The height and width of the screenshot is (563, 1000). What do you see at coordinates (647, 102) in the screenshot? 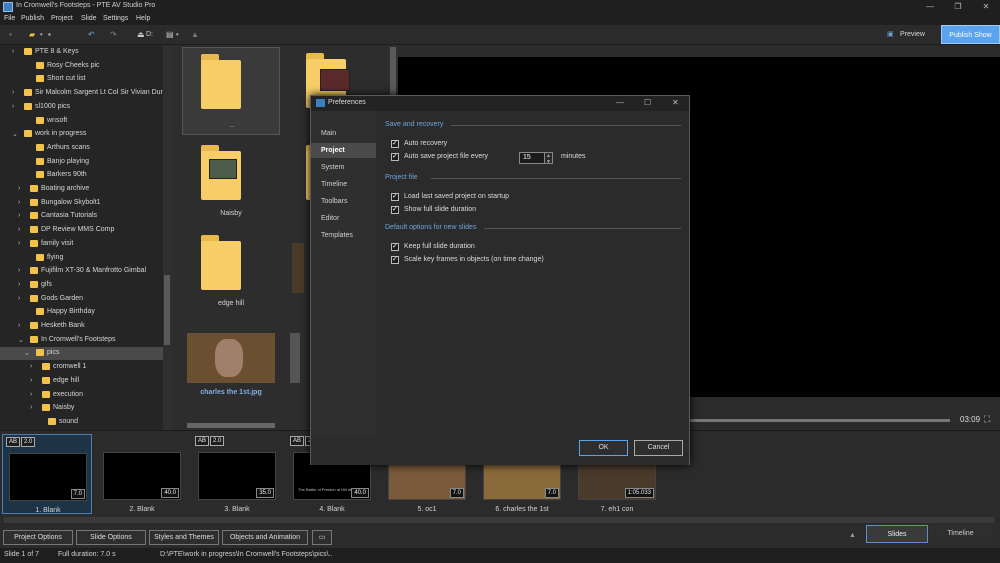
I see `dialog-maximize-icon: ☐` at bounding box center [647, 102].